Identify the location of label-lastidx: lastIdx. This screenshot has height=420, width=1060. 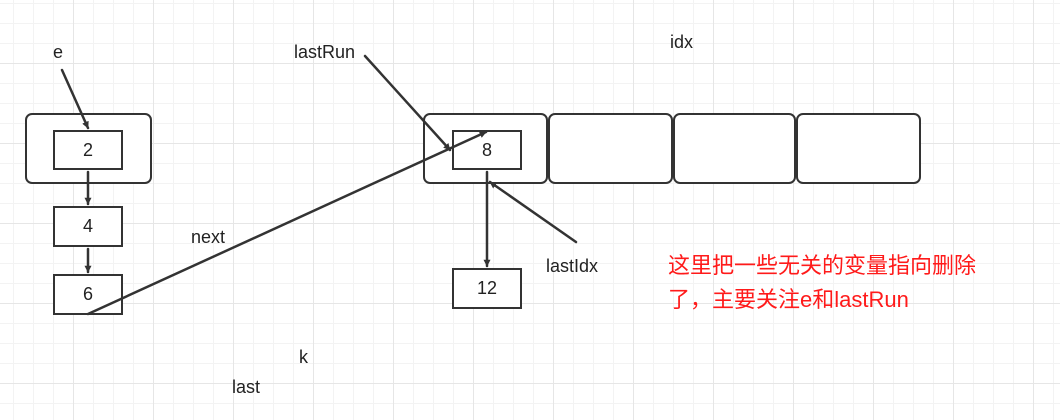
(572, 266).